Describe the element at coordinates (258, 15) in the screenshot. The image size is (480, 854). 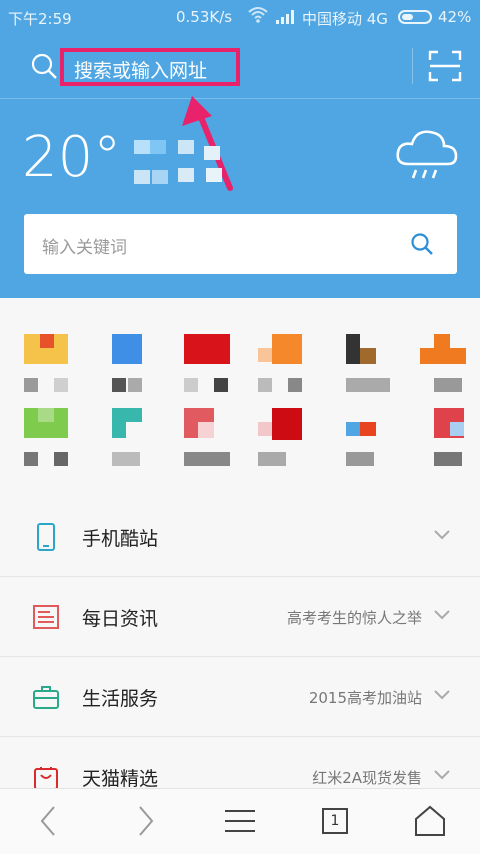
I see `wifi-icon` at that location.